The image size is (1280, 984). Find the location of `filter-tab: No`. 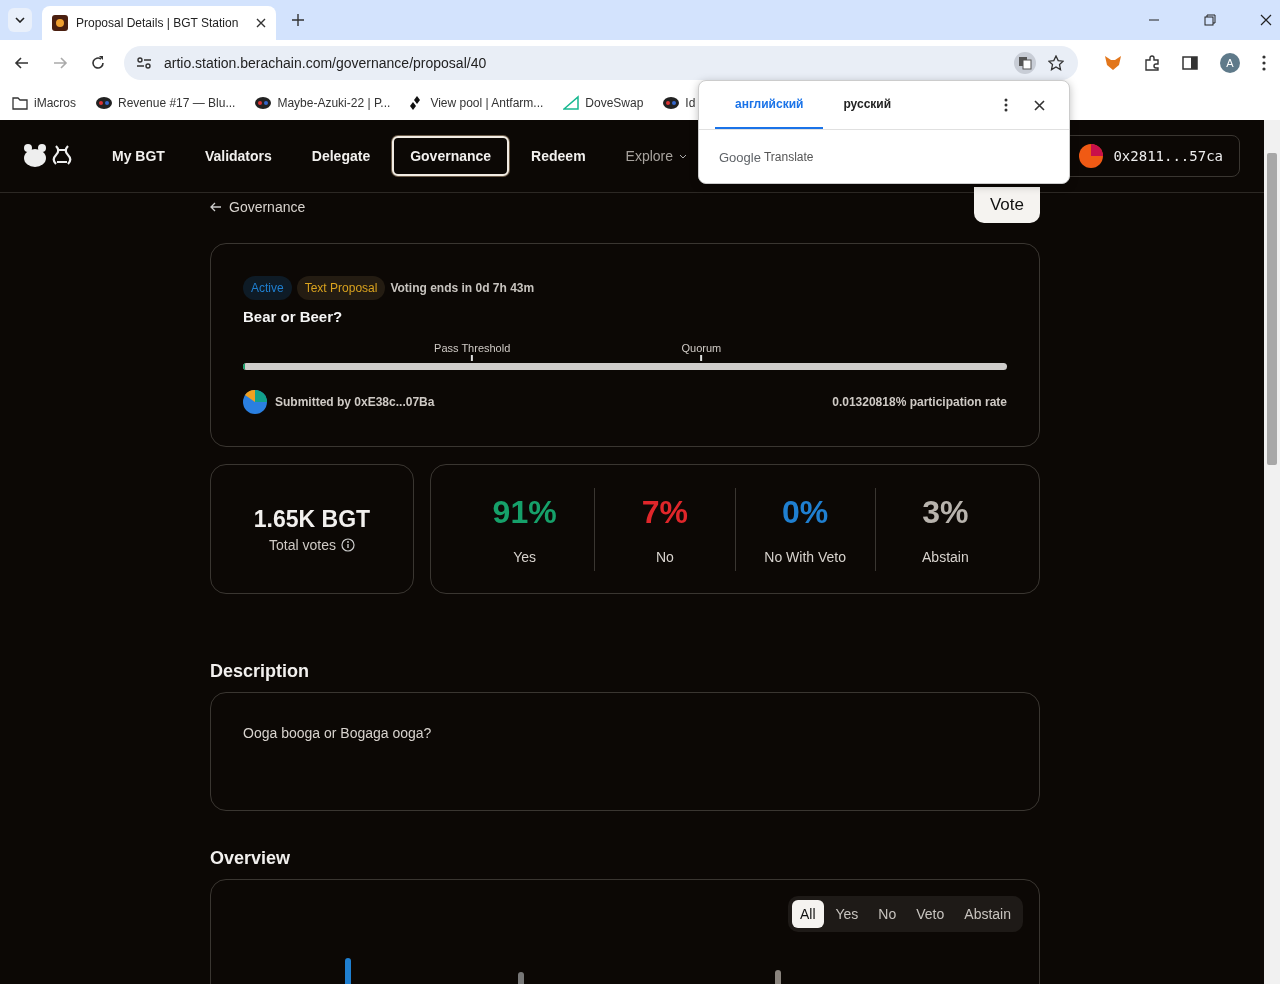

filter-tab: No is located at coordinates (887, 914).